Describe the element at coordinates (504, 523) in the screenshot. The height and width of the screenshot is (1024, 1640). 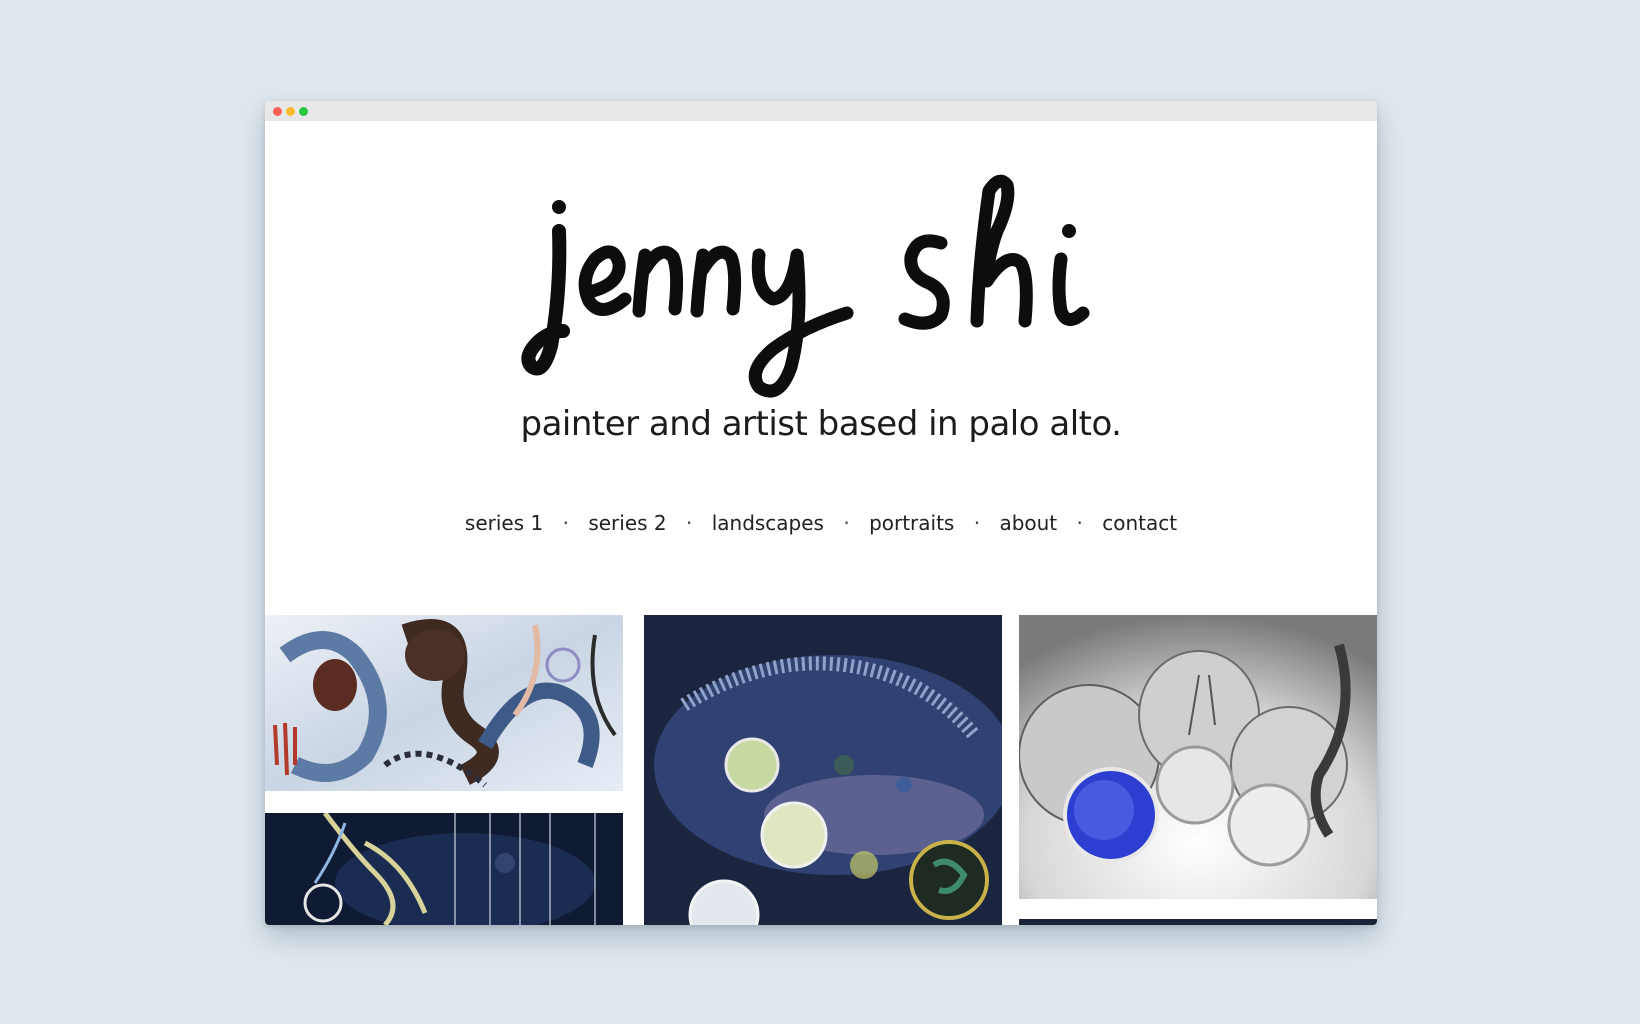
I see `nav-link-series-1: series 1` at that location.